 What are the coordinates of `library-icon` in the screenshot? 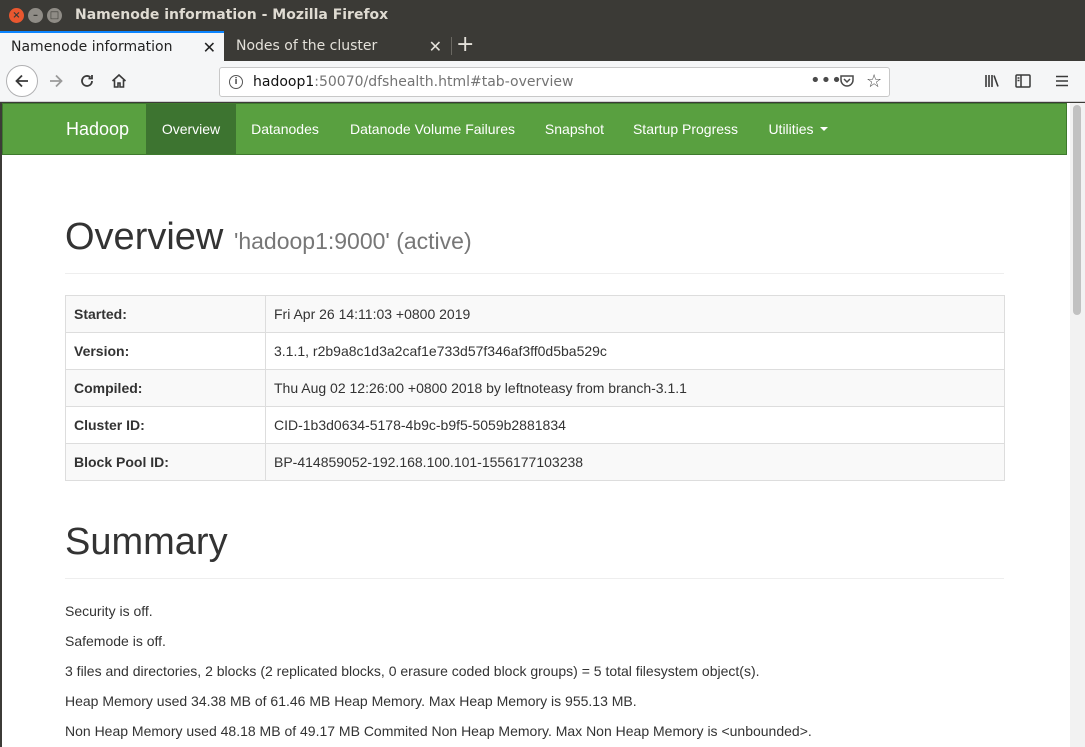 It's located at (992, 81).